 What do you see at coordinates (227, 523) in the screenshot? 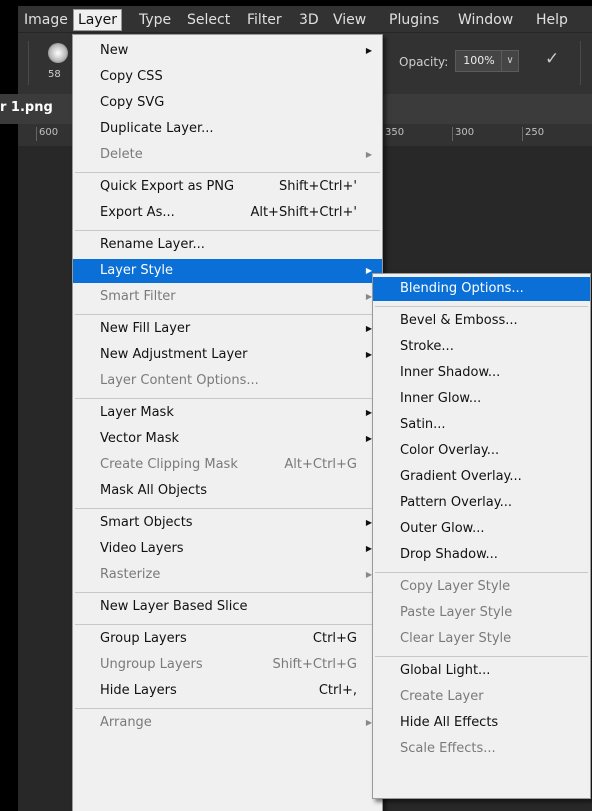
I see `layer-menu-item-smart-objects: Smart Objects ▶` at bounding box center [227, 523].